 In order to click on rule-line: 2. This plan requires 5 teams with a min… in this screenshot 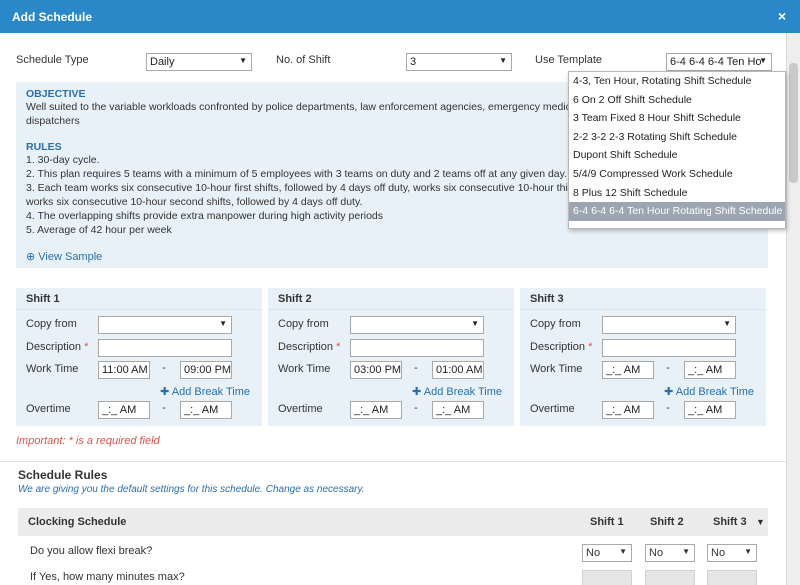, I will do `click(297, 174)`.